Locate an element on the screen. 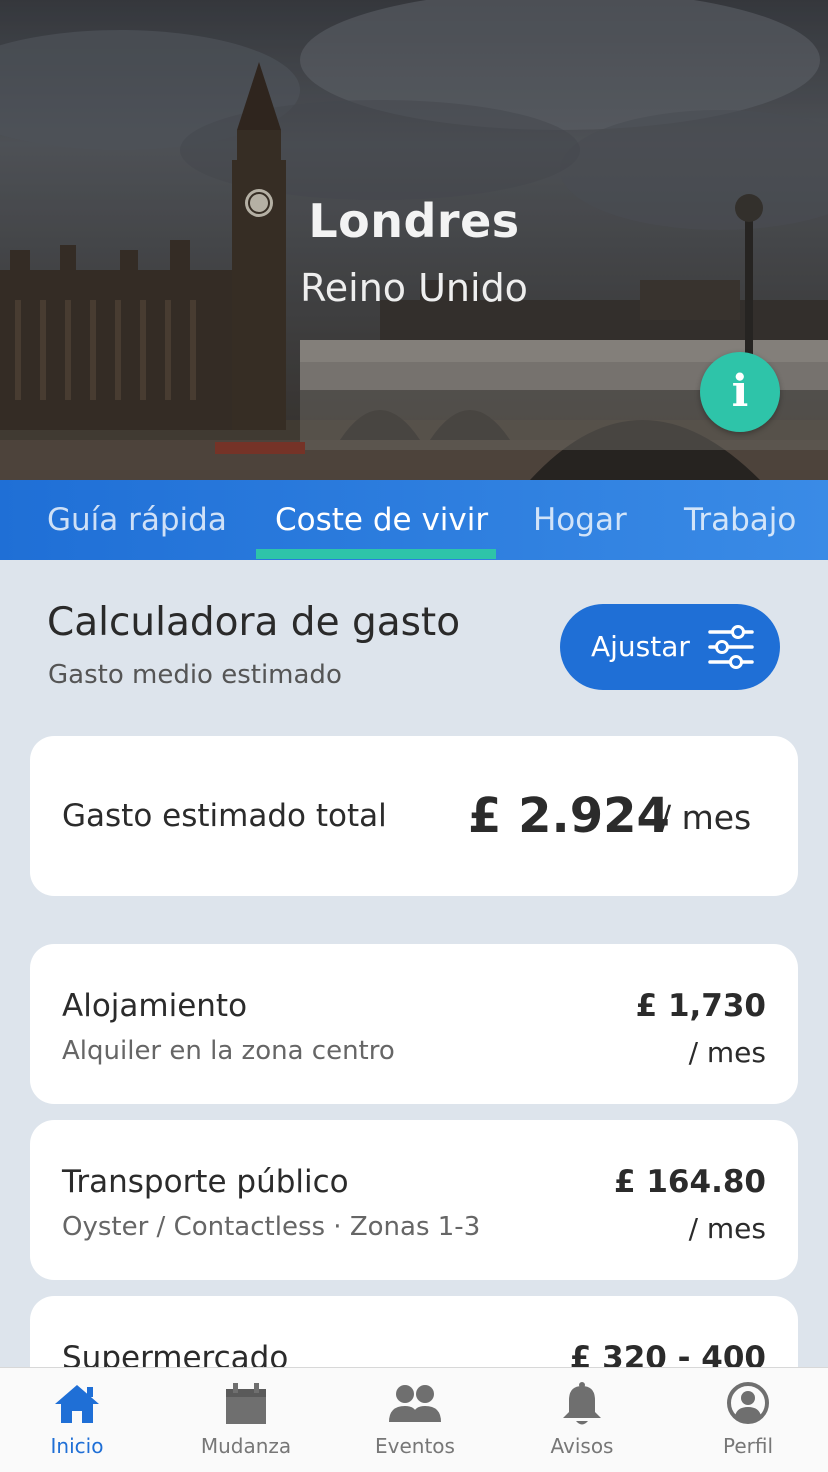 The width and height of the screenshot is (828, 1472). expense-name: Alojamiento is located at coordinates (155, 1006).